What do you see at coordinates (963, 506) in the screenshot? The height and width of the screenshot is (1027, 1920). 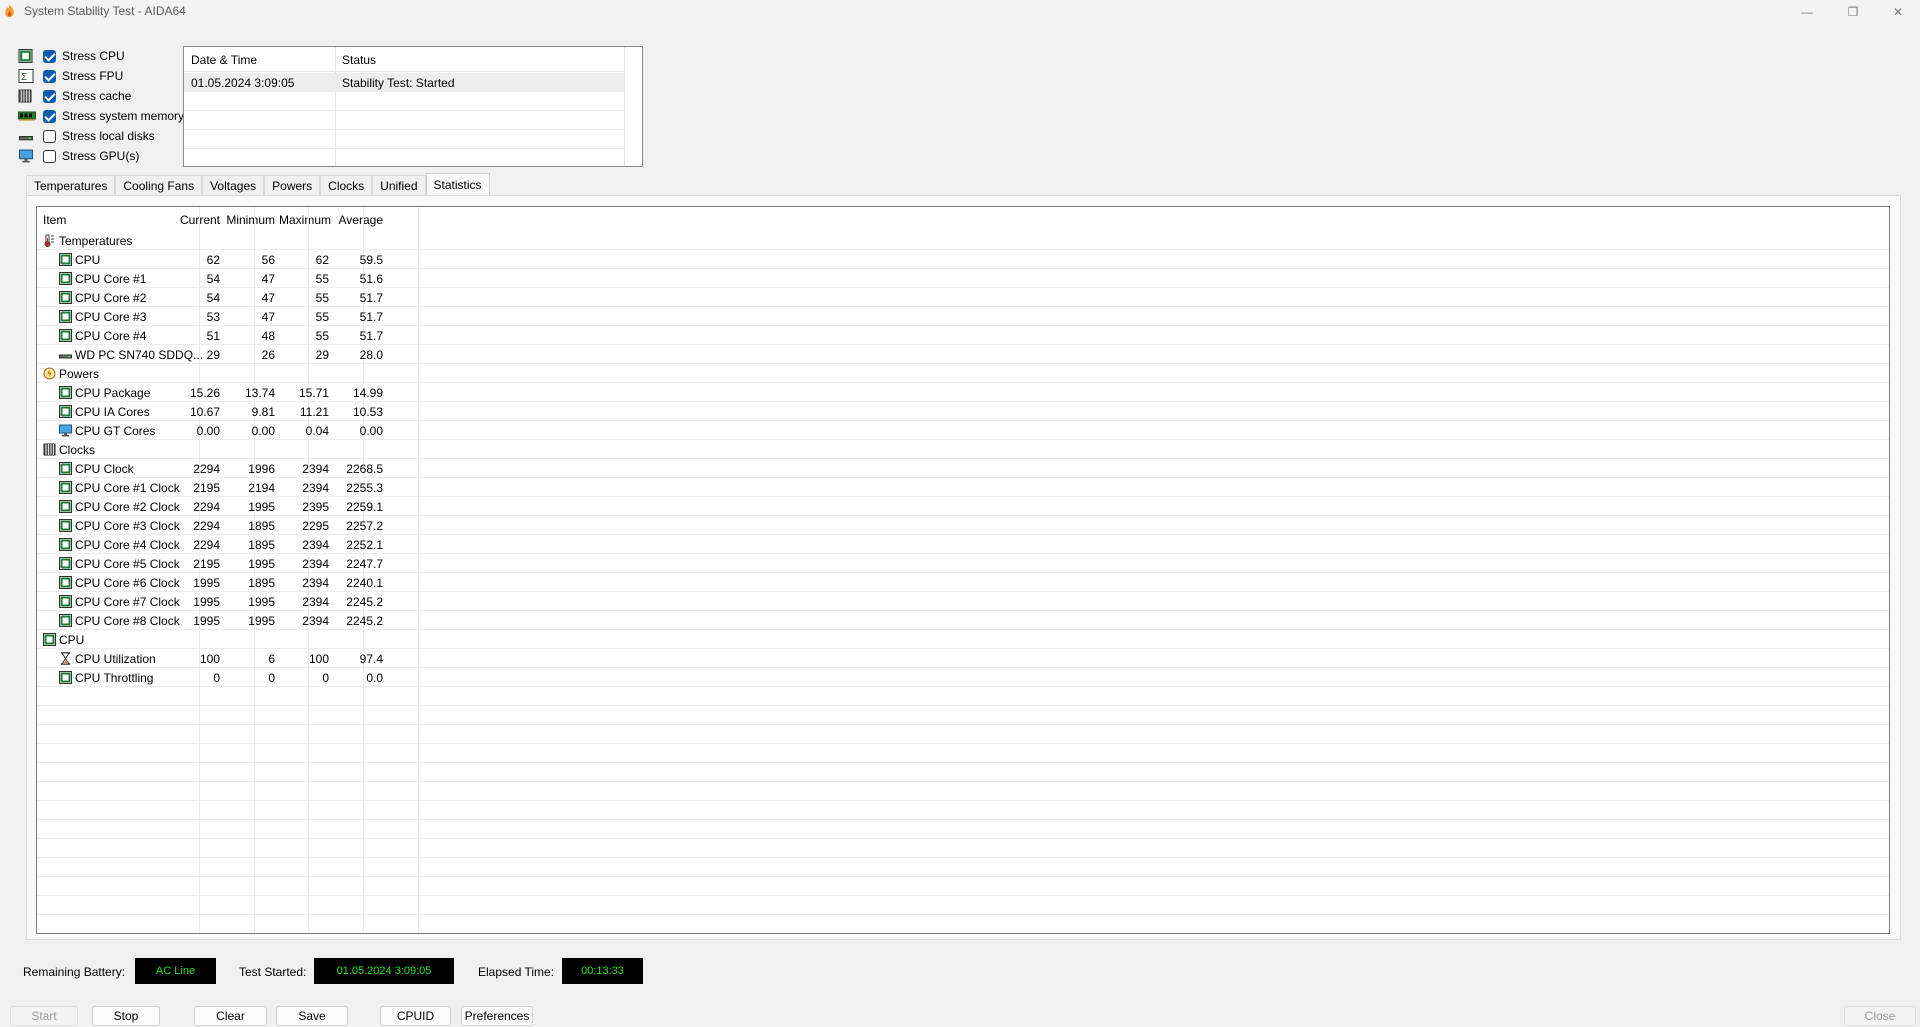 I see `table-row: CPU Core #2 Clock 2294 1995 2395 2259.1` at bounding box center [963, 506].